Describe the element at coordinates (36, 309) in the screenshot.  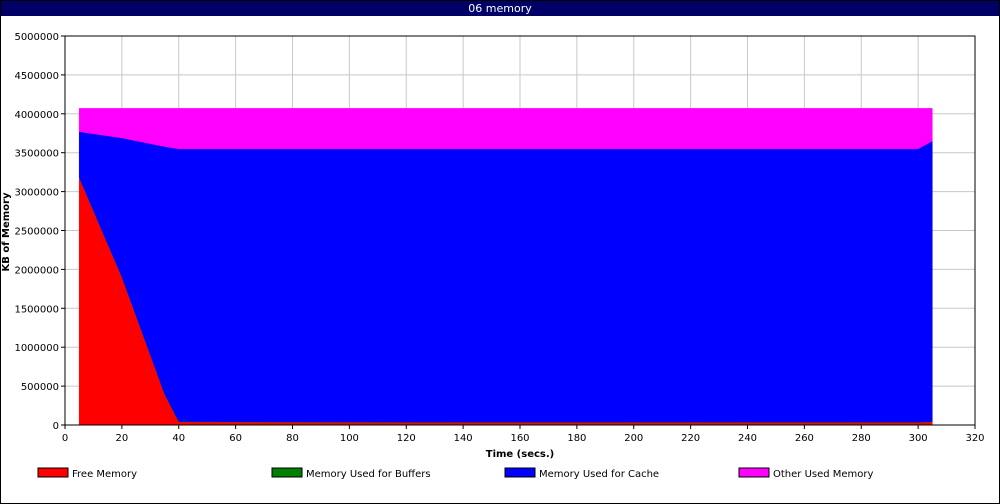
I see `y-tick-label: 1500000` at that location.